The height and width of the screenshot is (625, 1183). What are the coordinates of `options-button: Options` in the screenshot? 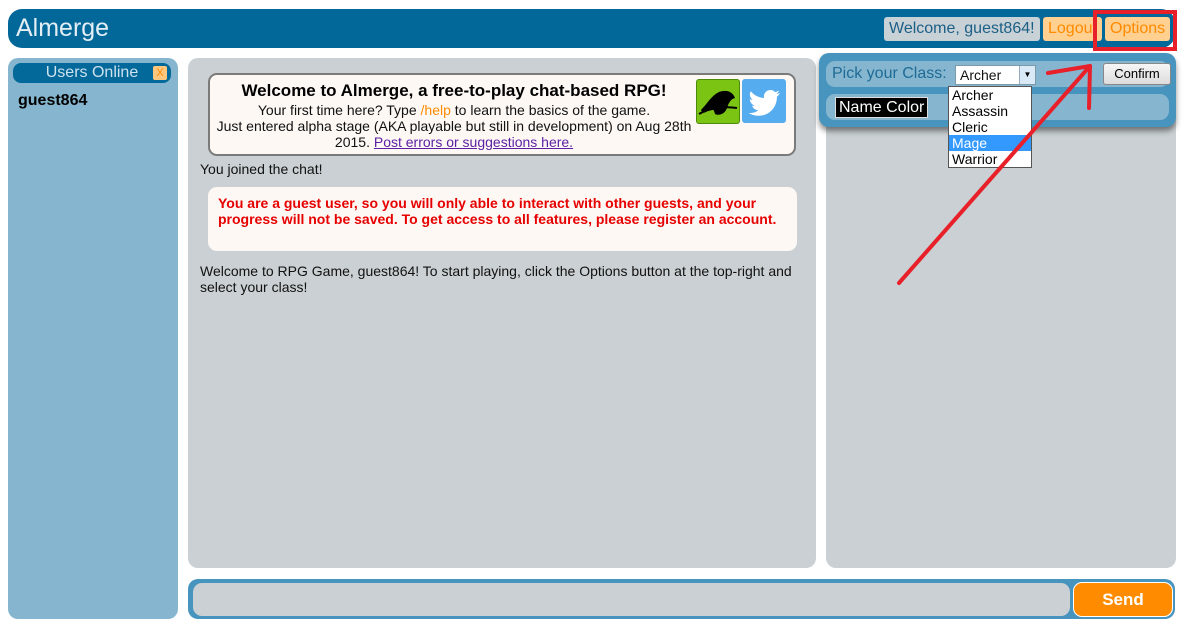 It's located at (1138, 29).